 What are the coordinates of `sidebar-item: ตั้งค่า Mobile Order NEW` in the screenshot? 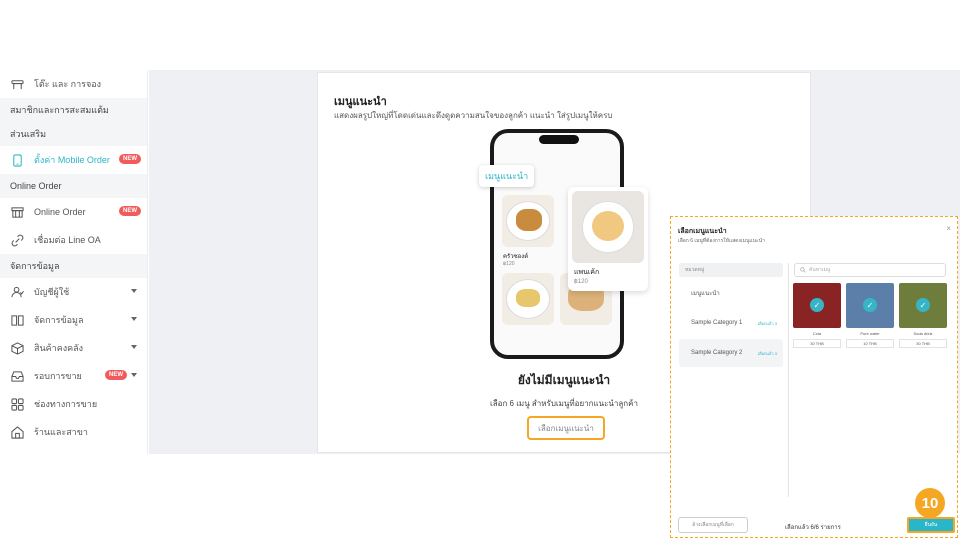 It's located at (73, 160).